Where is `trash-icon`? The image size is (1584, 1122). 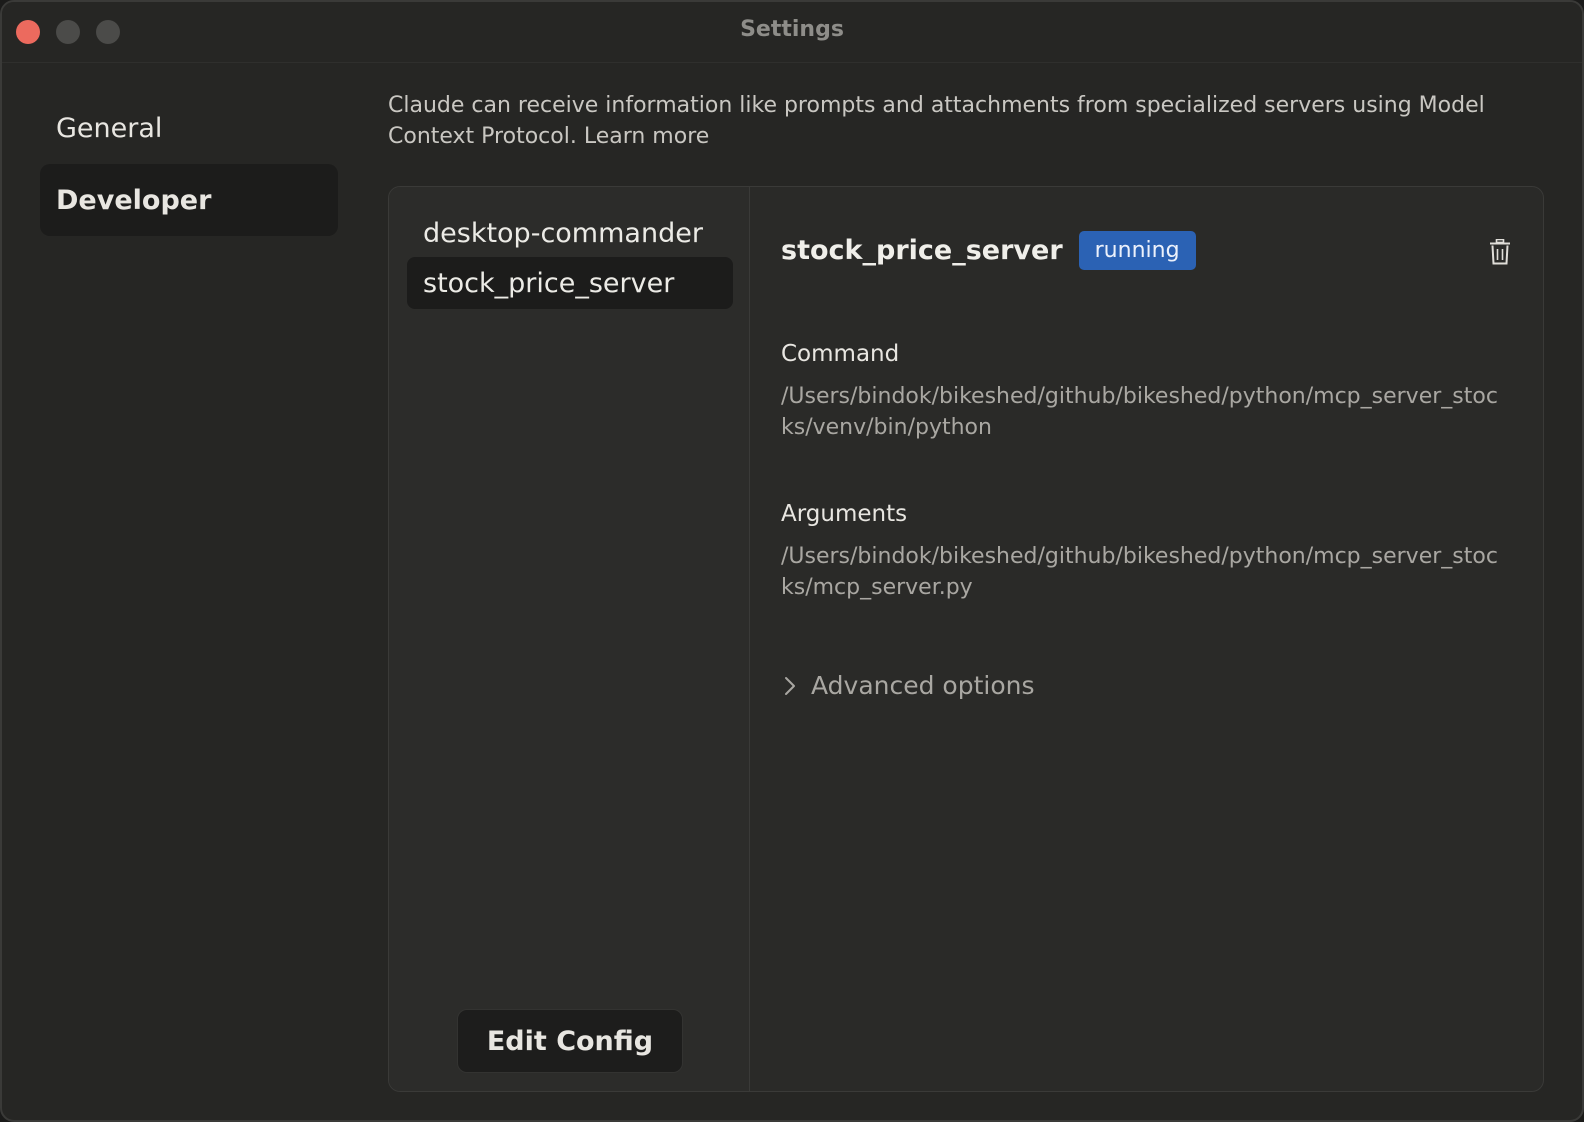
trash-icon is located at coordinates (1500, 252).